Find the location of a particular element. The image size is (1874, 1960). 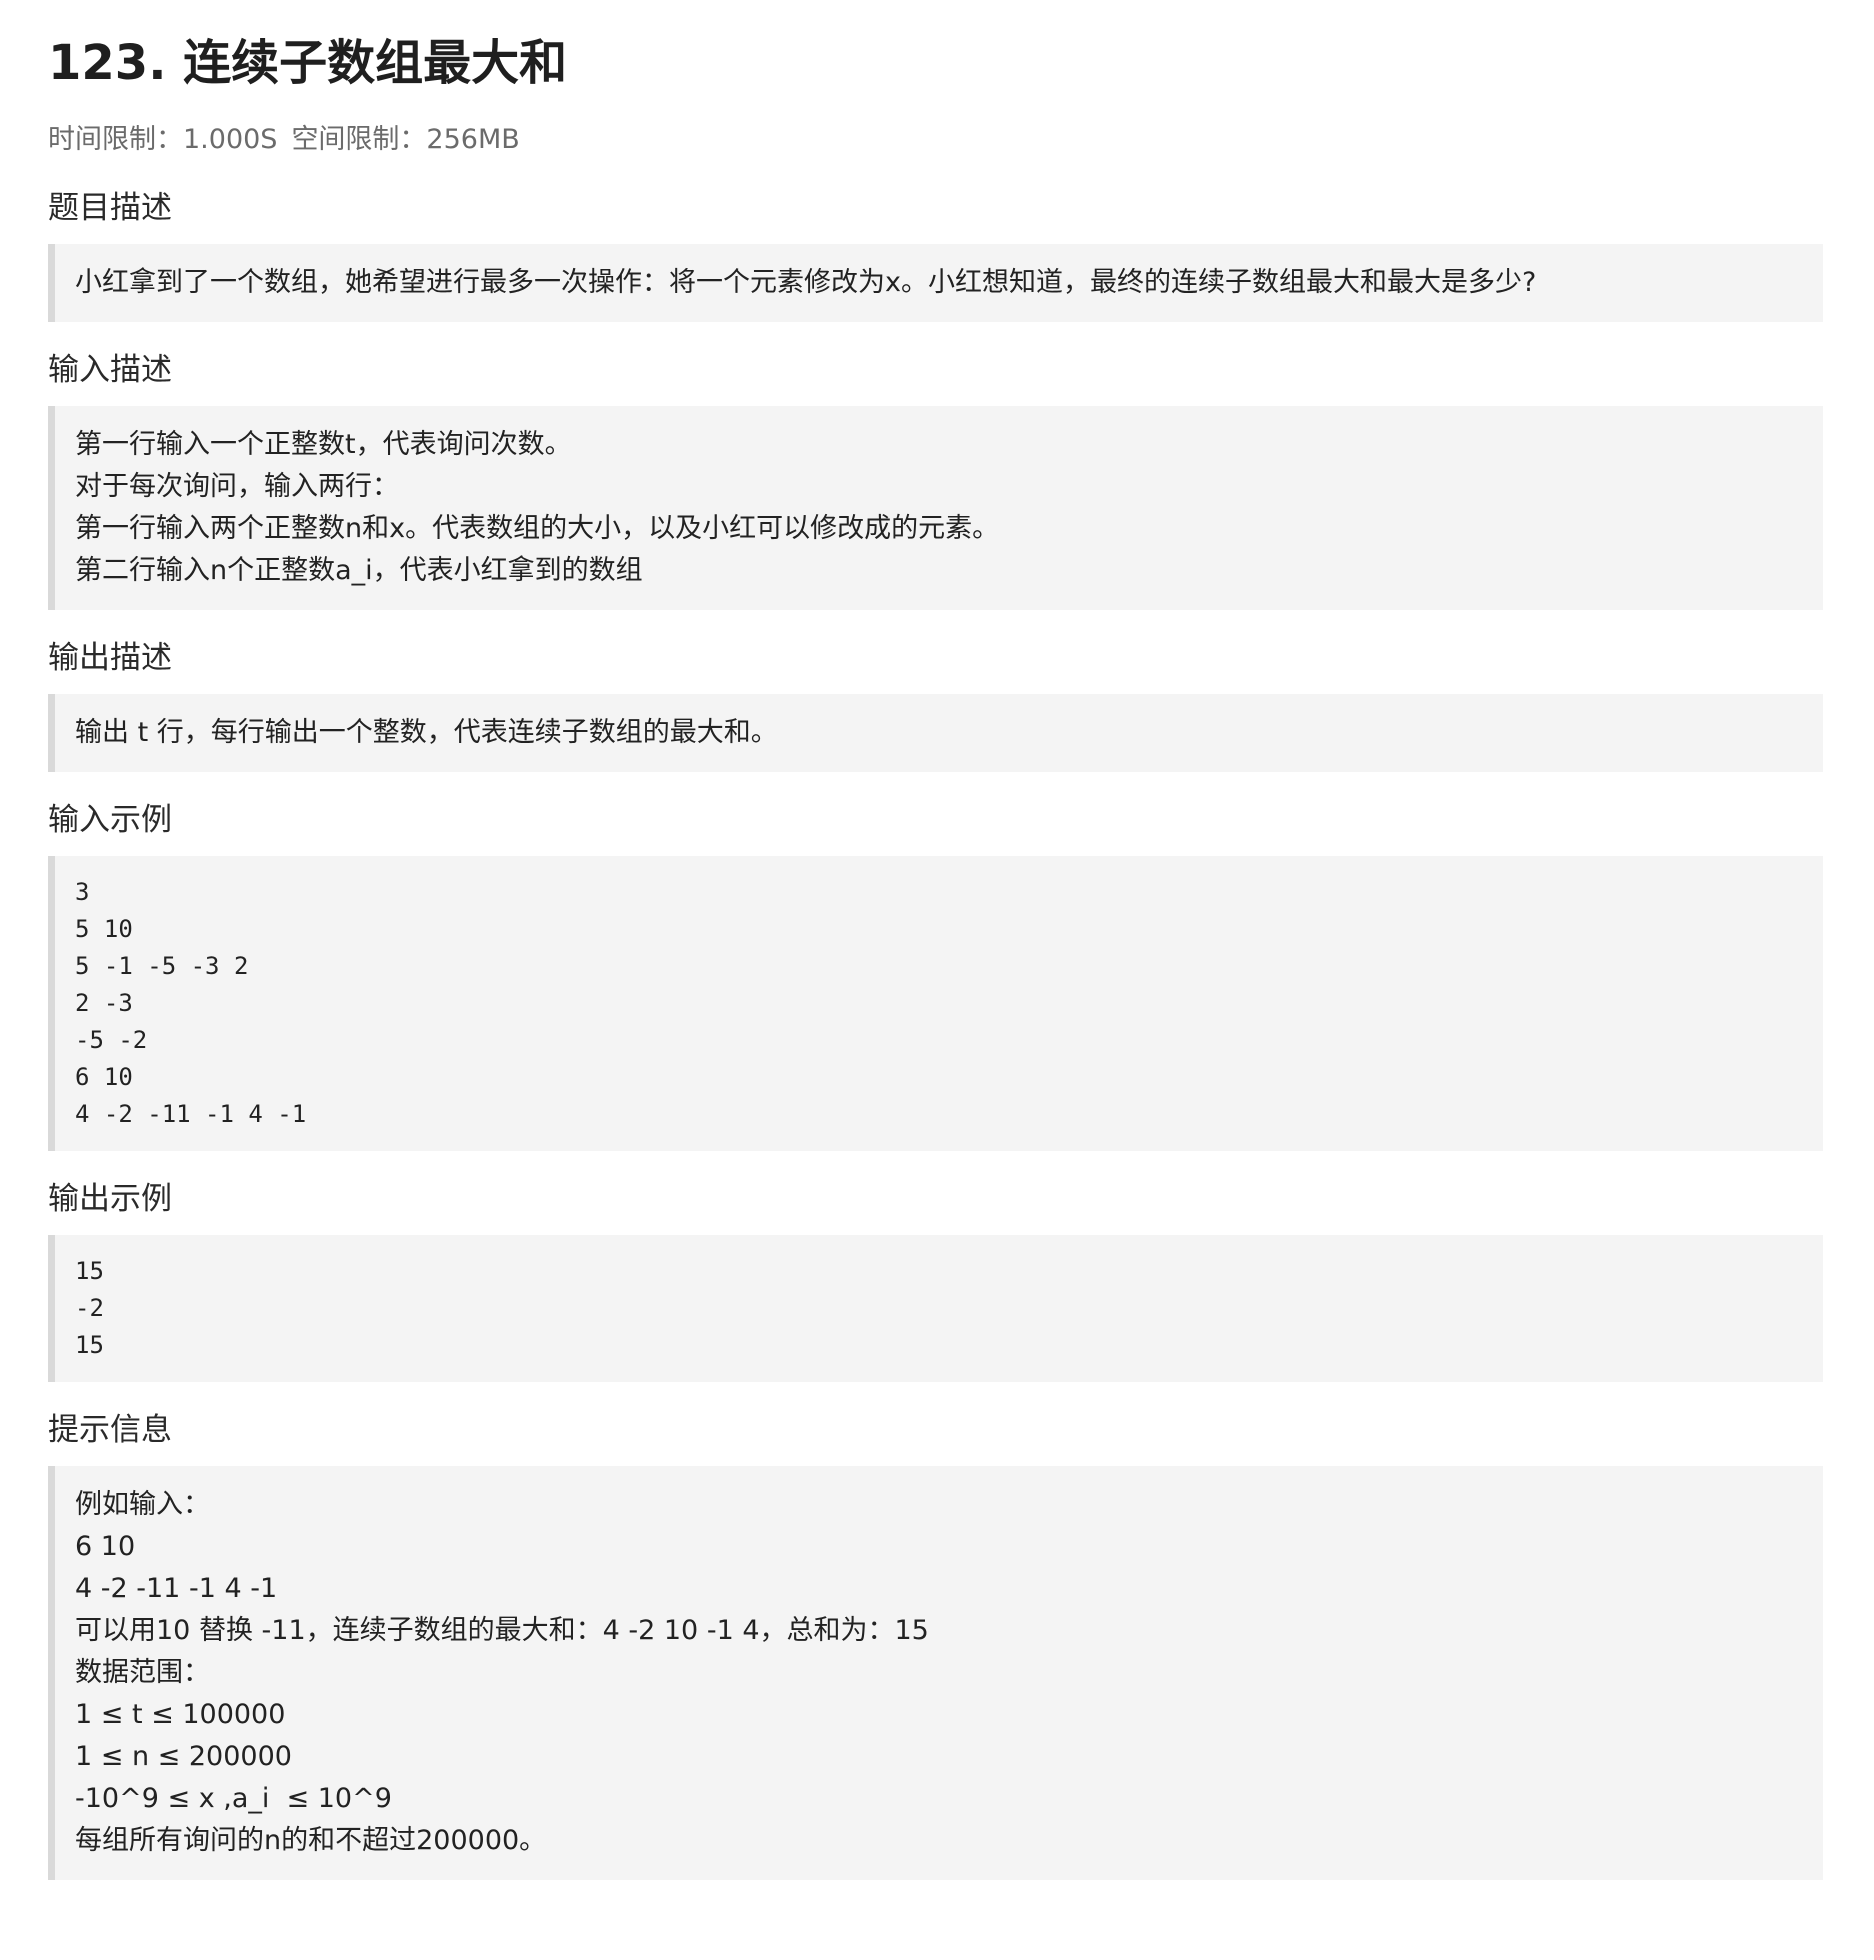

sample-input-line: 5 -1 -5 -3 2 is located at coordinates (162, 966).